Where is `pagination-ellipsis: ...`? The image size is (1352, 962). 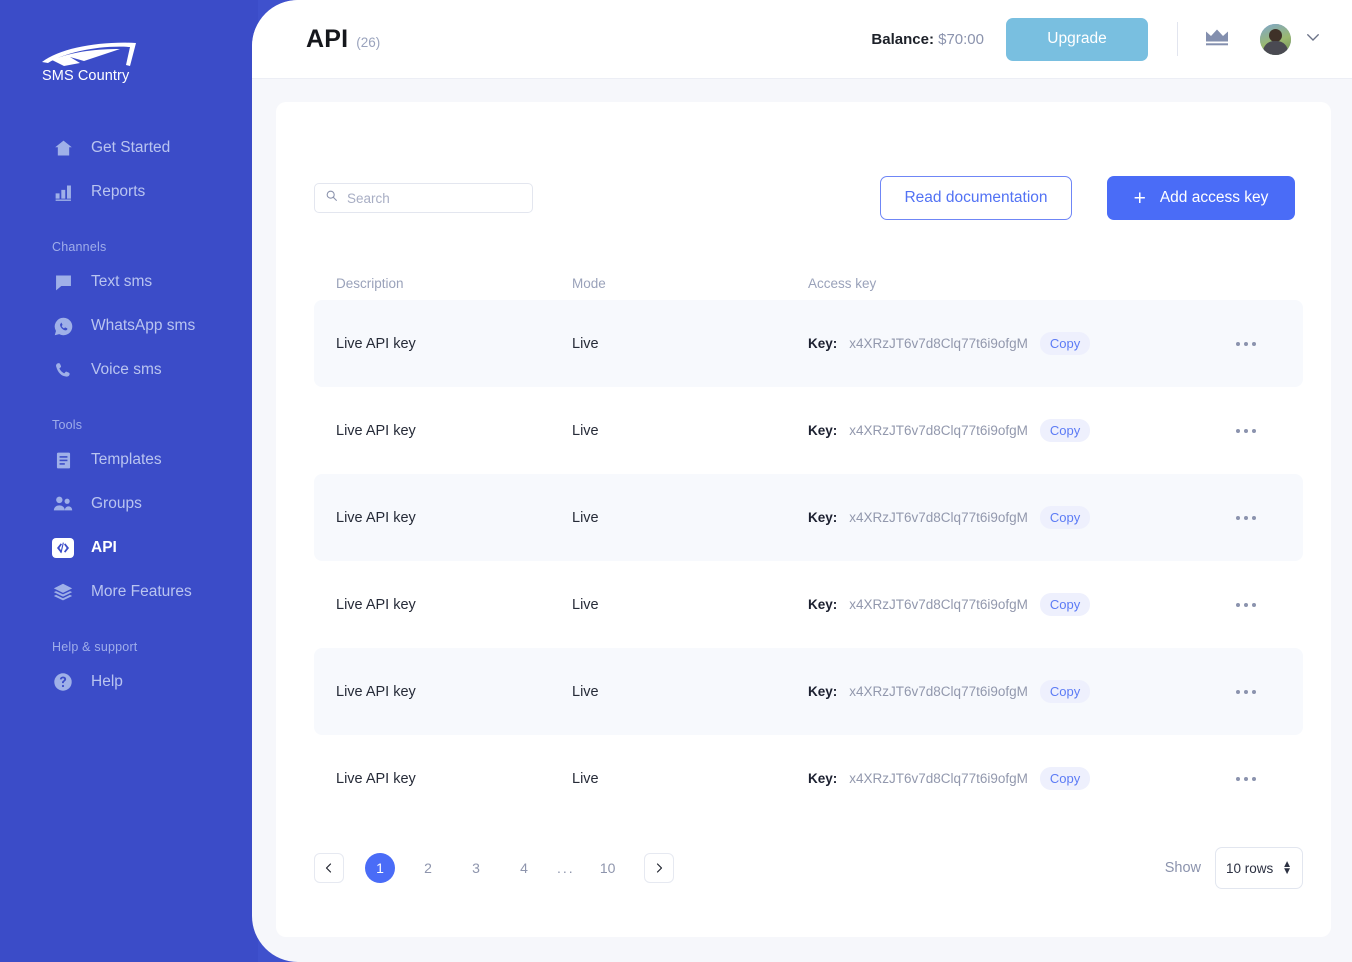
pagination-ellipsis: ... is located at coordinates (566, 868).